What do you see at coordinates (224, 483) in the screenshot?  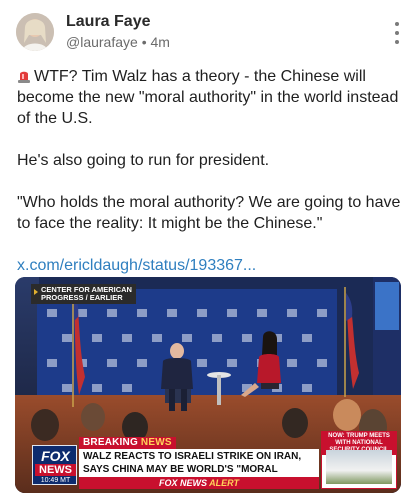 I see `alert-word: ALERT` at bounding box center [224, 483].